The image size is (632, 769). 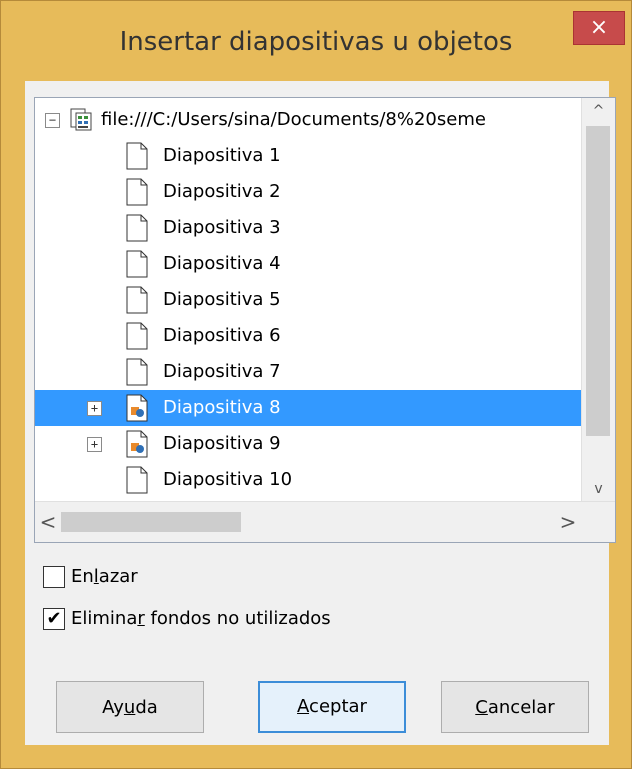 What do you see at coordinates (308, 228) in the screenshot?
I see `tree-item: Diapositiva 3` at bounding box center [308, 228].